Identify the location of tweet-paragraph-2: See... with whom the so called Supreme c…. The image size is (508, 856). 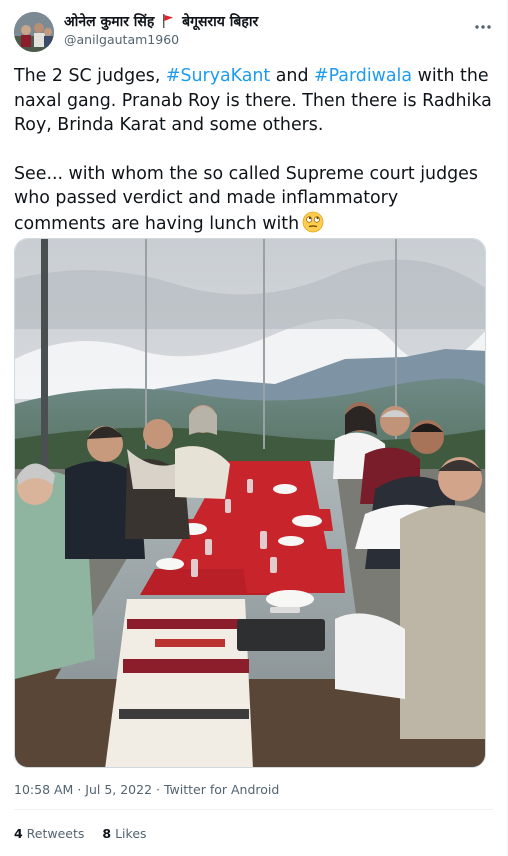
(253, 199).